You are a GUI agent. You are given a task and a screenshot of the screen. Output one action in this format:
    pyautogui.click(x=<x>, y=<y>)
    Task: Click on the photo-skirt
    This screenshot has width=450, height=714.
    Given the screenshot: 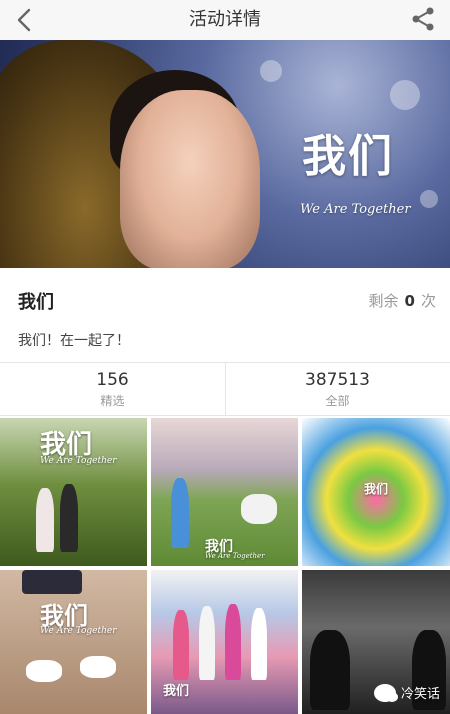 What is the action you would take?
    pyautogui.click(x=52, y=582)
    